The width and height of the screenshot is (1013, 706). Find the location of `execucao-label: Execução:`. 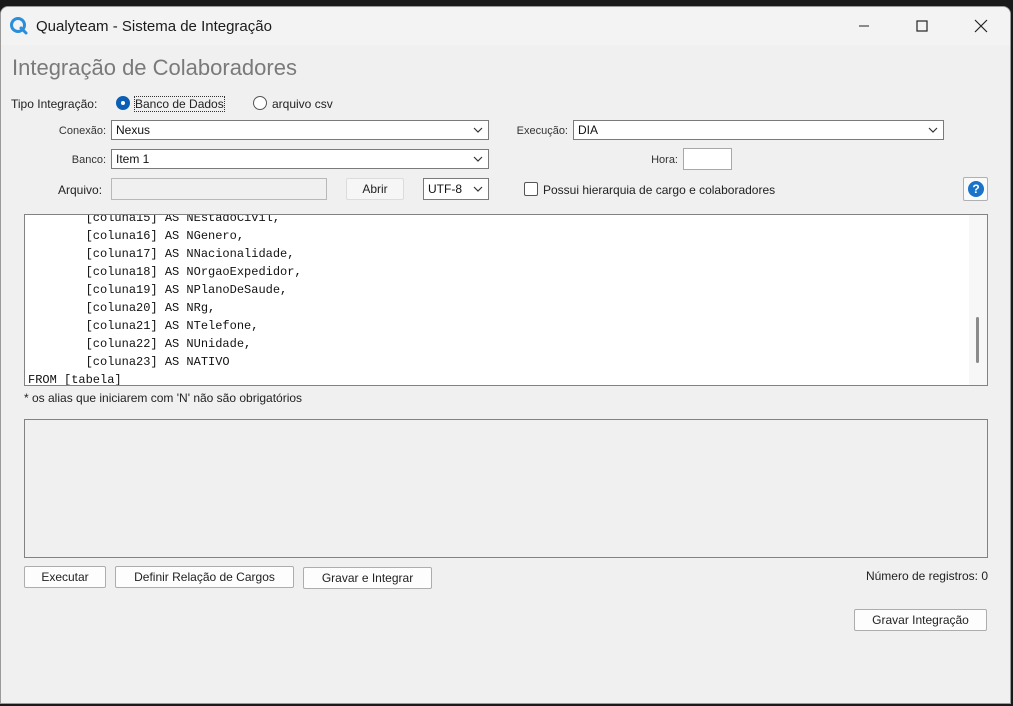

execucao-label: Execução: is located at coordinates (542, 131).